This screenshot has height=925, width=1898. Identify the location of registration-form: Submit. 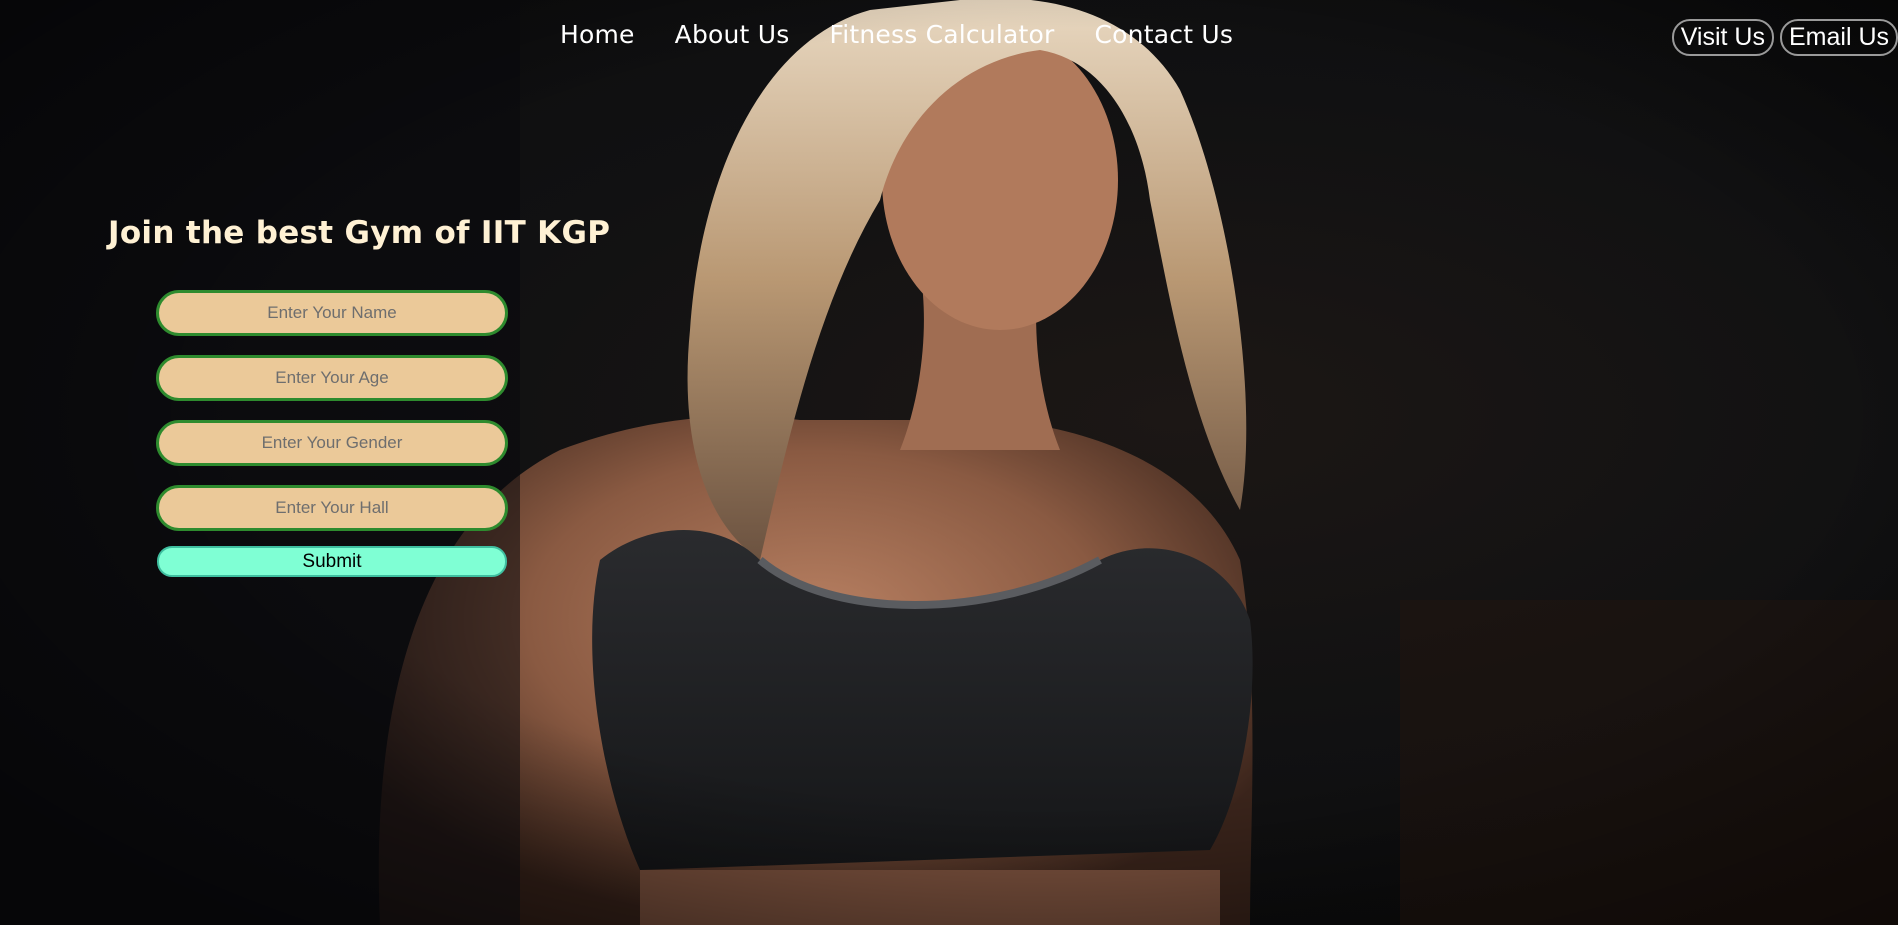
(332, 433).